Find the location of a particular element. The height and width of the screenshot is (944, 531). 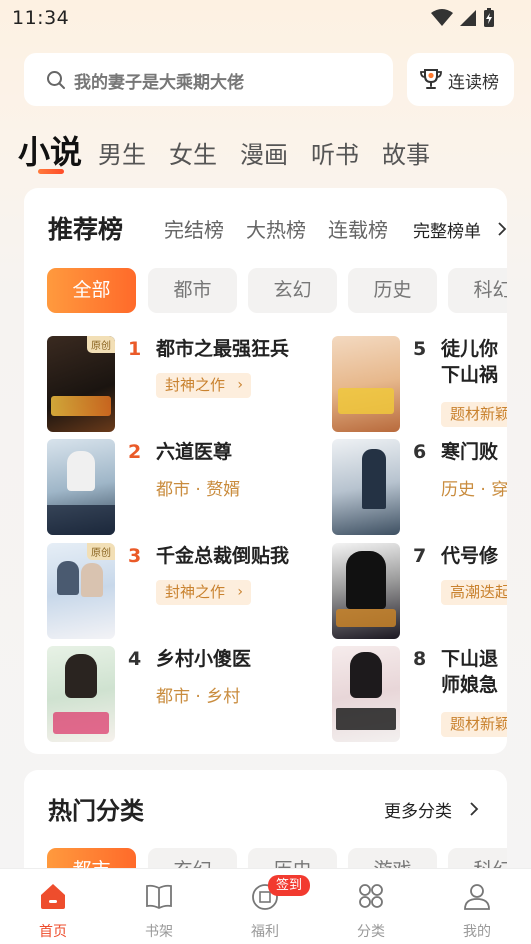

rank-number: 8 is located at coordinates (420, 659).